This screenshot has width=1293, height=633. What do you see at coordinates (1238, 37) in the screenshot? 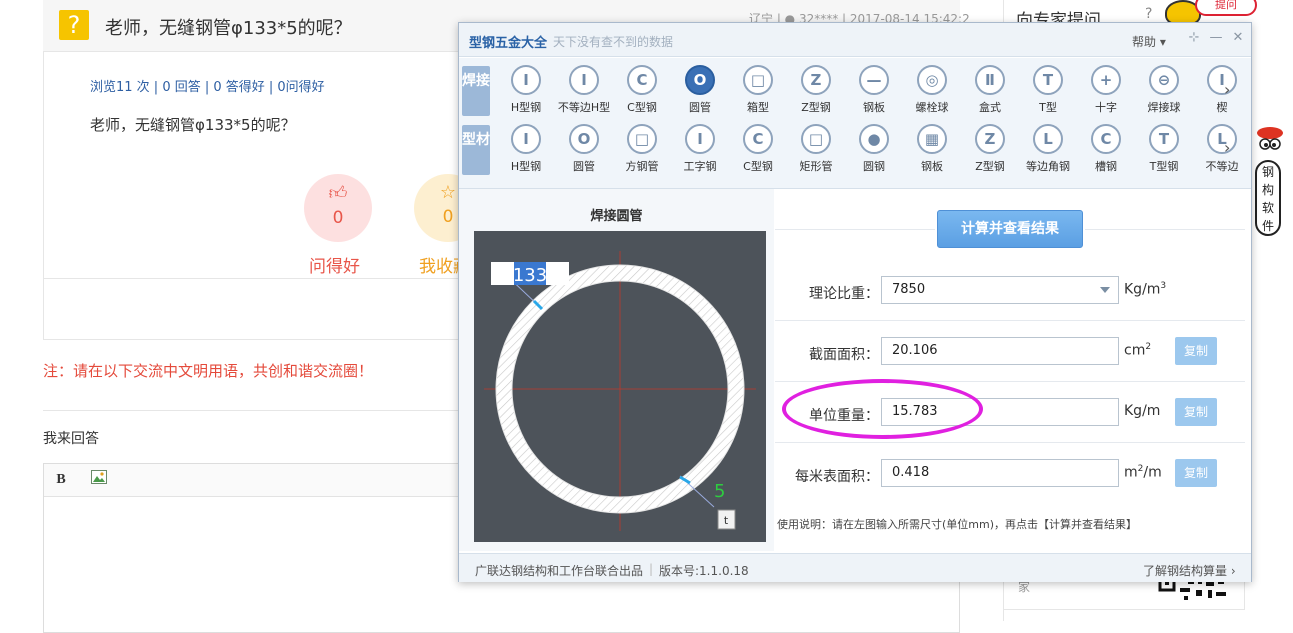
I see `close-icon: ✕` at bounding box center [1238, 37].